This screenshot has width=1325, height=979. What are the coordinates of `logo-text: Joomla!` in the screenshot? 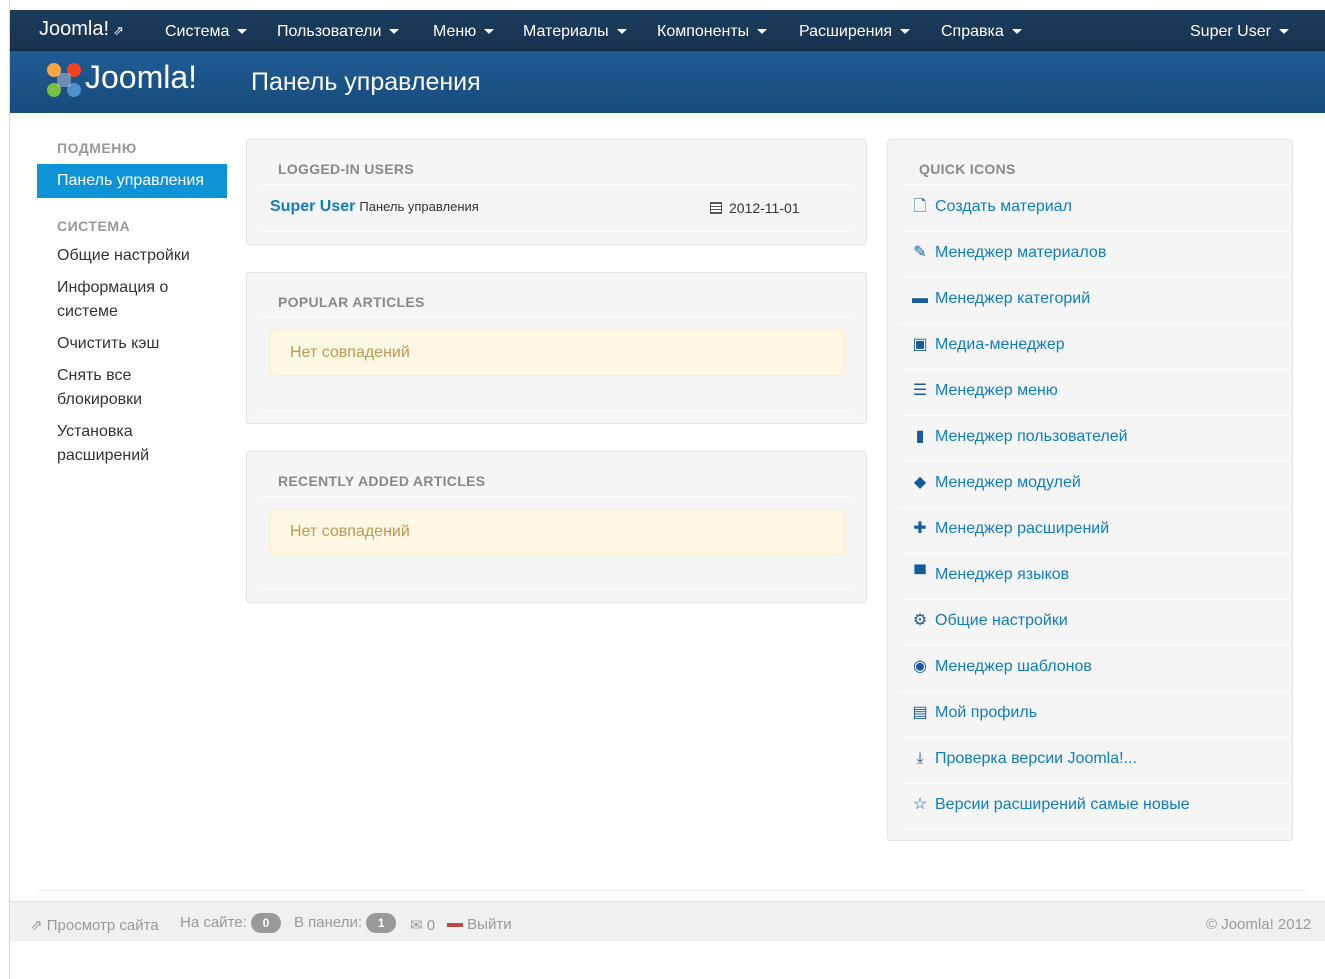 It's located at (141, 77).